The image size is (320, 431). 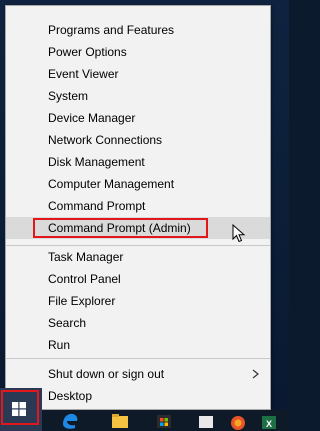 What do you see at coordinates (138, 184) in the screenshot?
I see `menu-item-computer-management: Computer Management` at bounding box center [138, 184].